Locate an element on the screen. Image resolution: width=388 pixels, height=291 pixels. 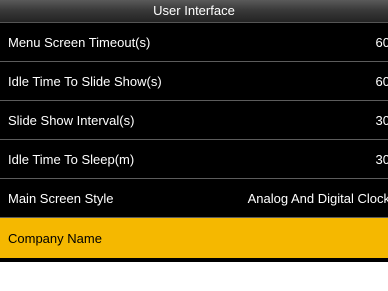
menu-item-label: Slide Show Interval(s) is located at coordinates (71, 120).